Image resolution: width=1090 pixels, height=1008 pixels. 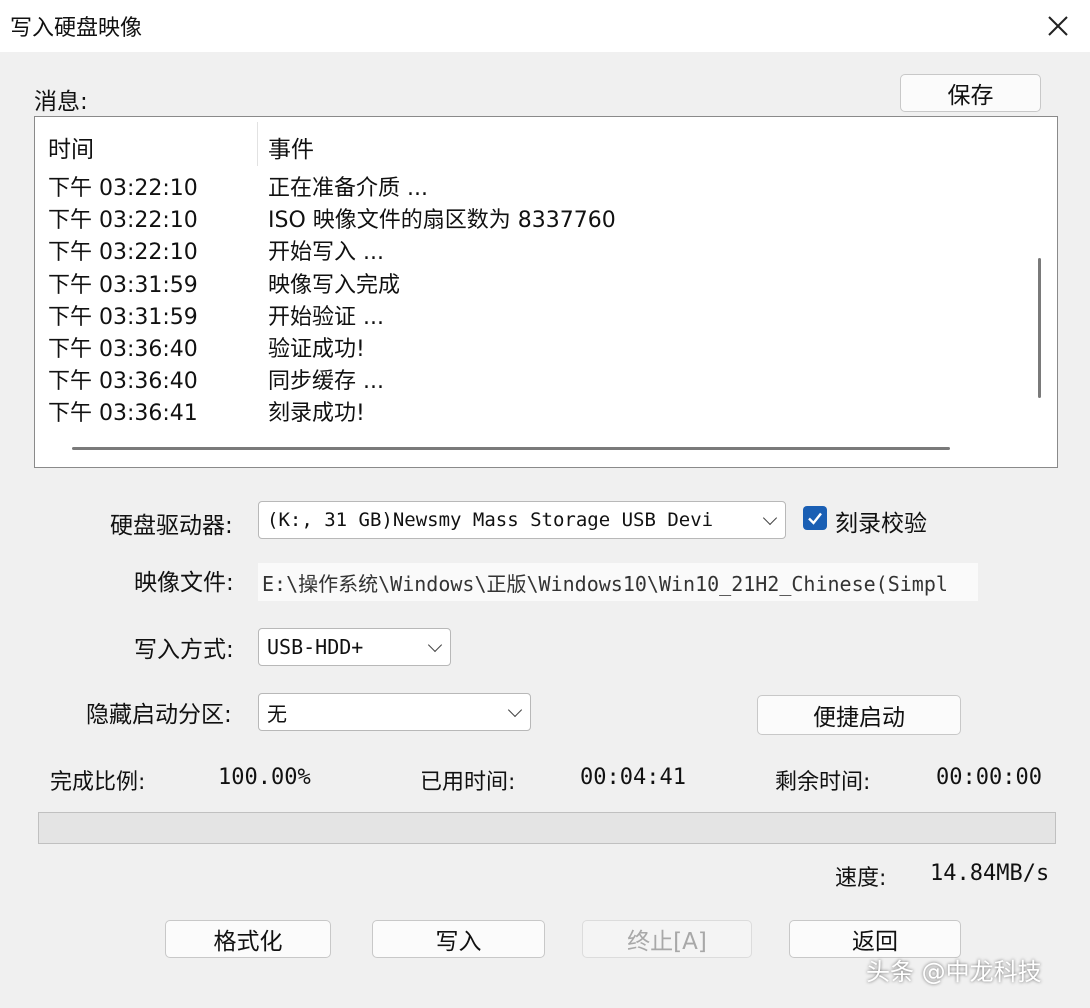 I want to click on window-title: 写入硬盘映像, so click(x=76, y=28).